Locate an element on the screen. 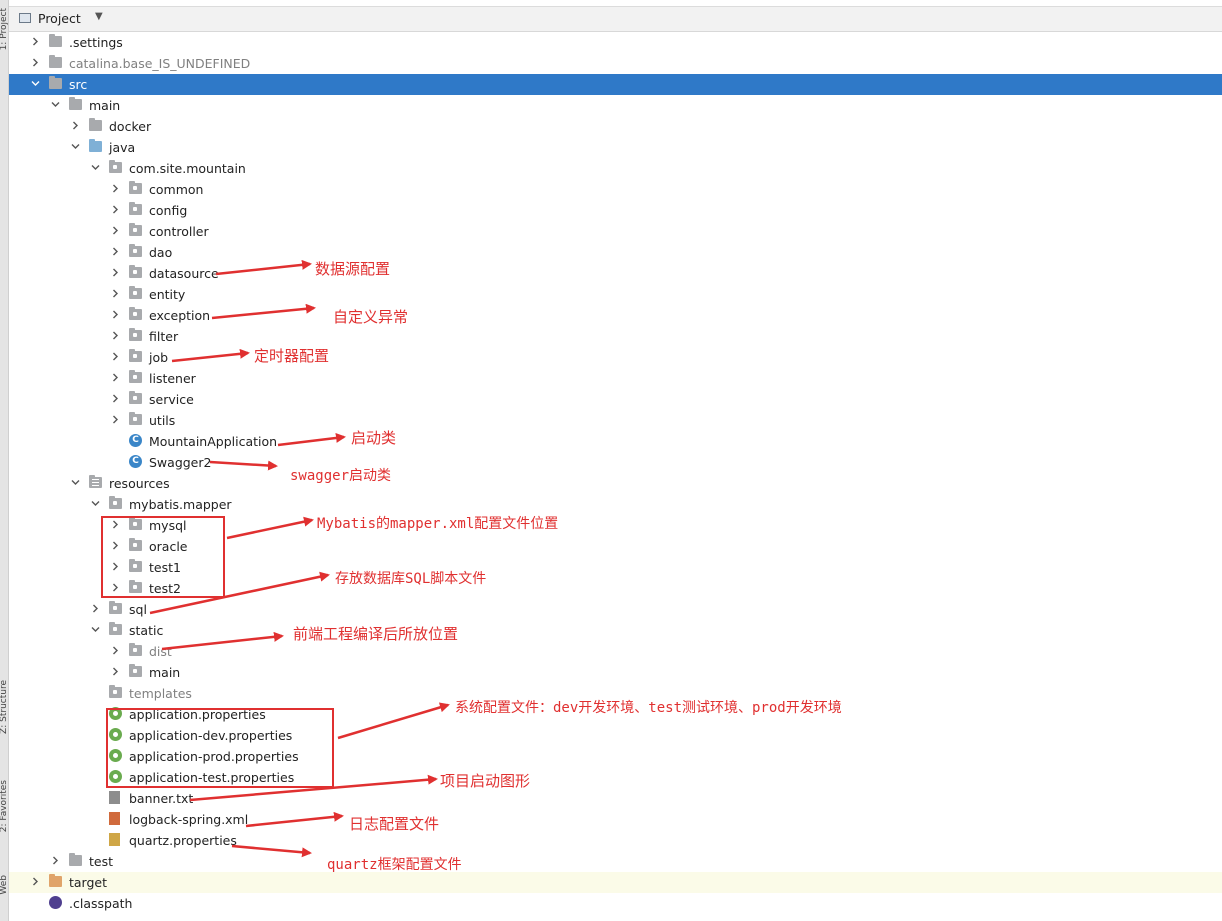 This screenshot has height=921, width=1222. chevron-down-icon: ▼ is located at coordinates (99, 16).